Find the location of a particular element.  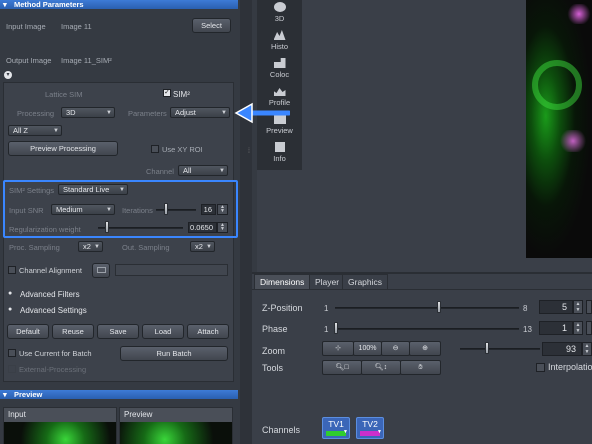

iterations-slider-thumb is located at coordinates (166, 209).